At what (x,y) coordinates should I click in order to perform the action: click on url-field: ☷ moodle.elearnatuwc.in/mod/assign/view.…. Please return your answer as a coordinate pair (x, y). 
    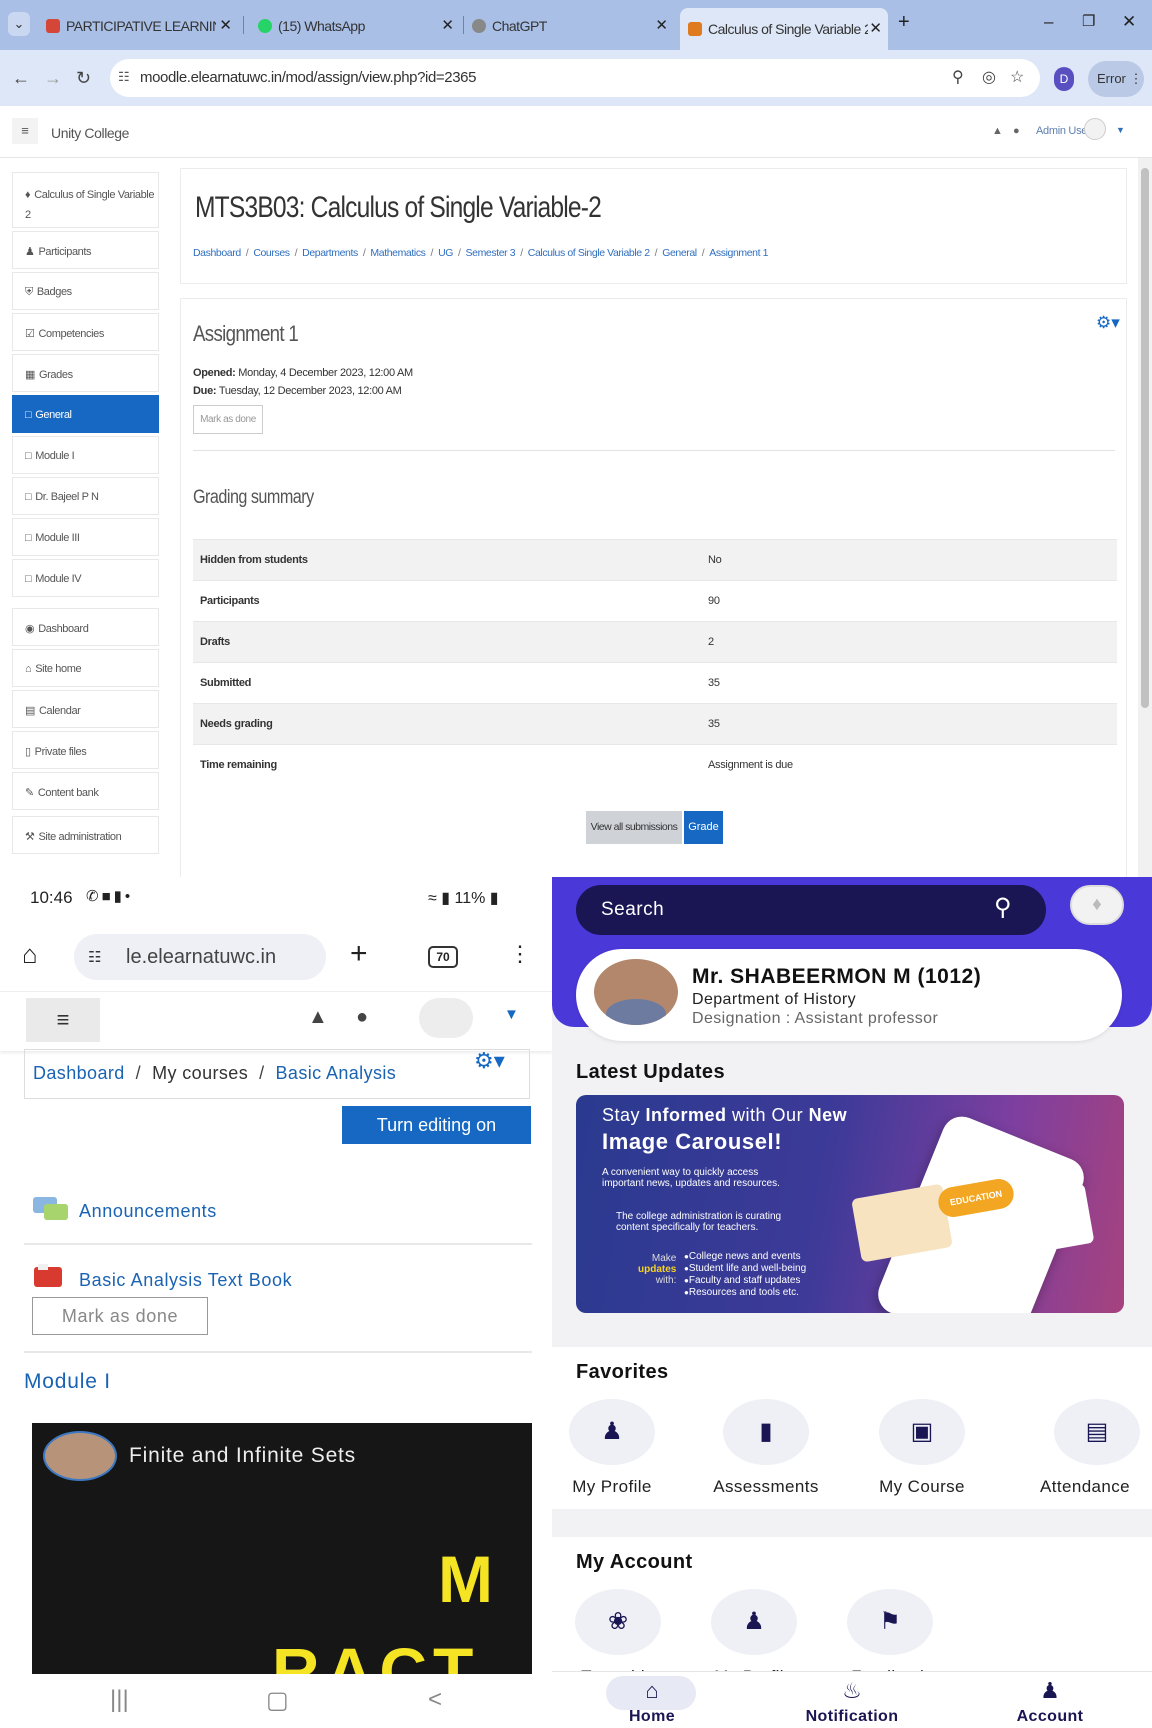
    Looking at the image, I should click on (575, 78).